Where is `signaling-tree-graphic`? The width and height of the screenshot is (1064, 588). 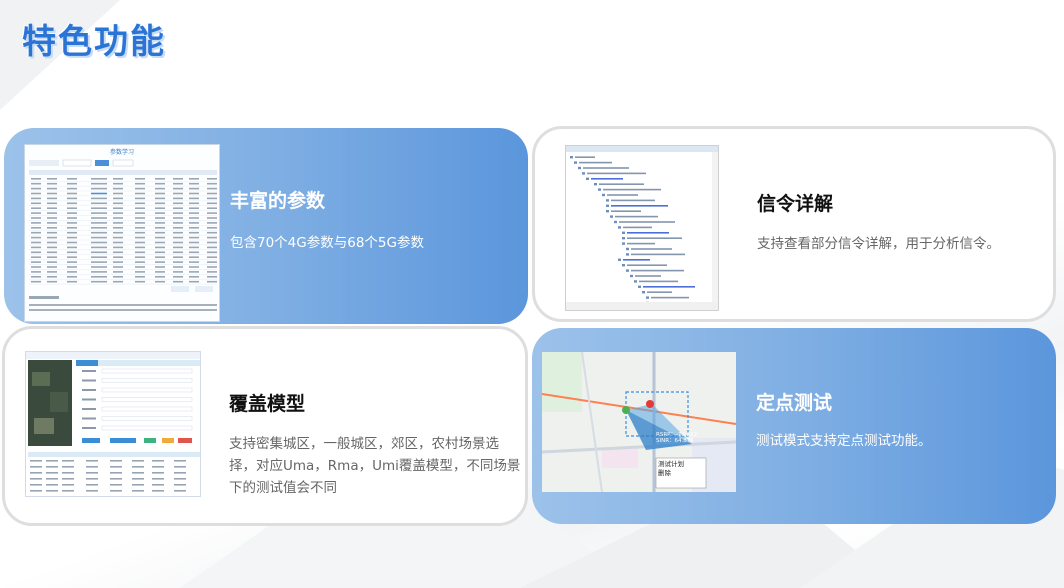 signaling-tree-graphic is located at coordinates (642, 228).